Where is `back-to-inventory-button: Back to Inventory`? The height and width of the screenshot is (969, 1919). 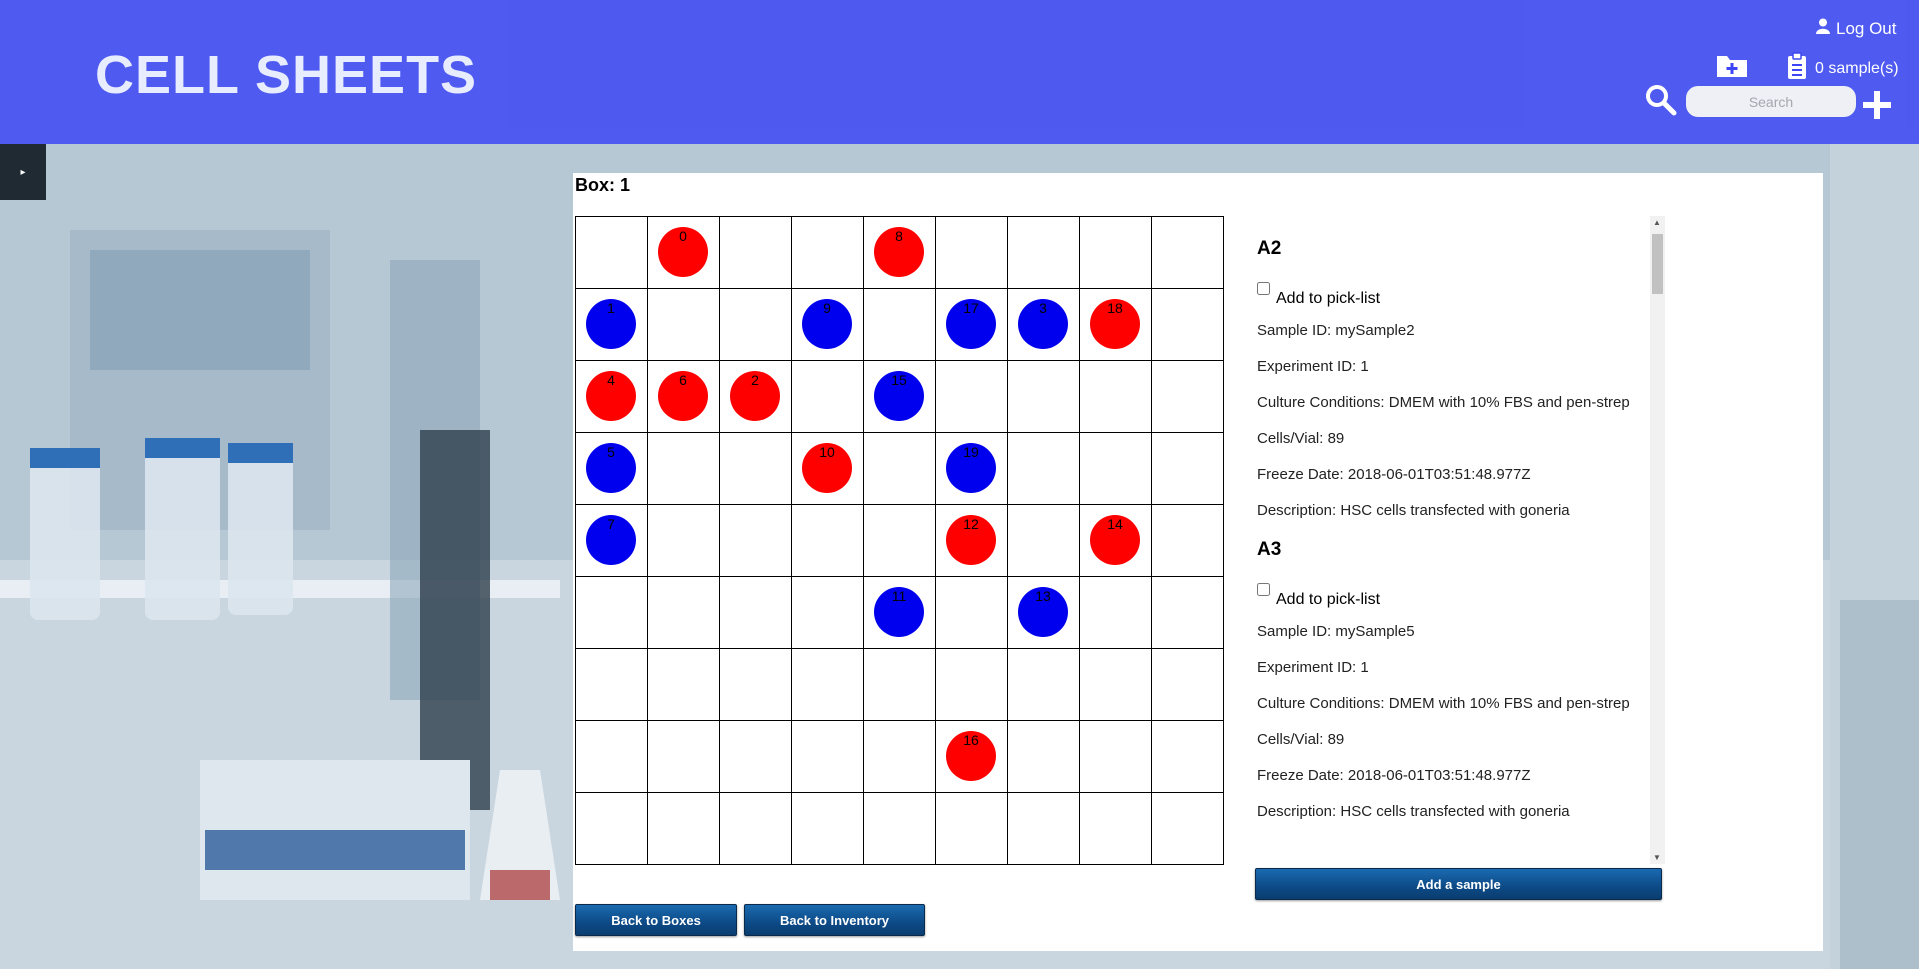
back-to-inventory-button: Back to Inventory is located at coordinates (834, 920).